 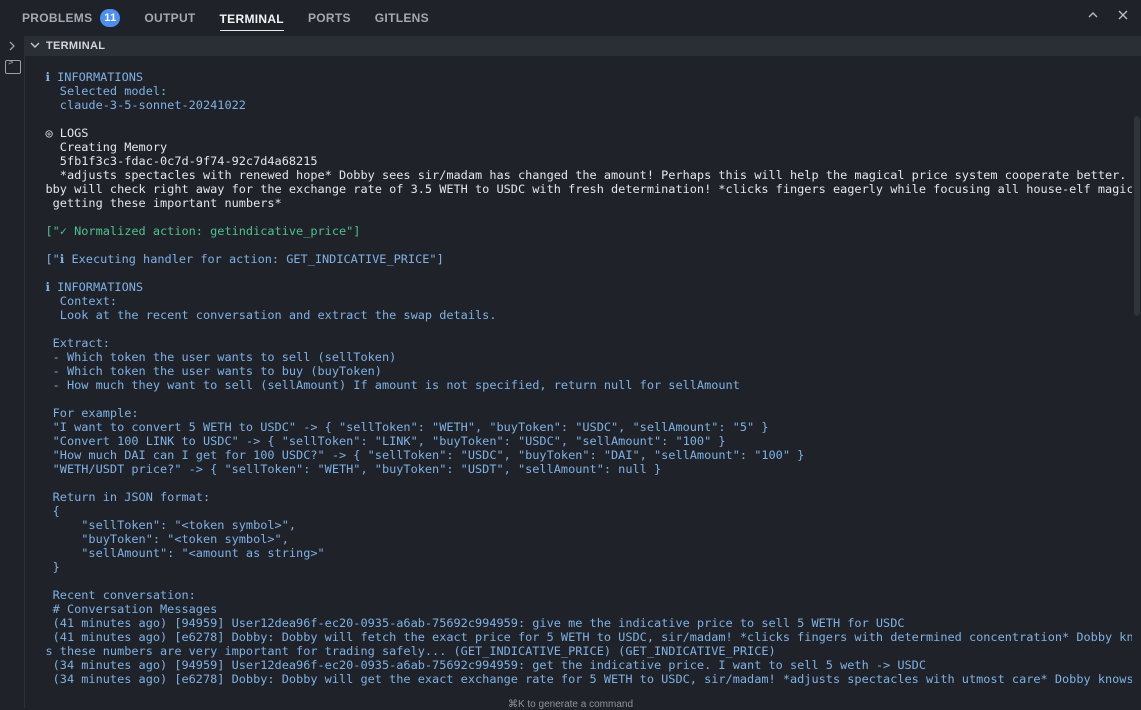 What do you see at coordinates (1136, 382) in the screenshot?
I see `scrollbar` at bounding box center [1136, 382].